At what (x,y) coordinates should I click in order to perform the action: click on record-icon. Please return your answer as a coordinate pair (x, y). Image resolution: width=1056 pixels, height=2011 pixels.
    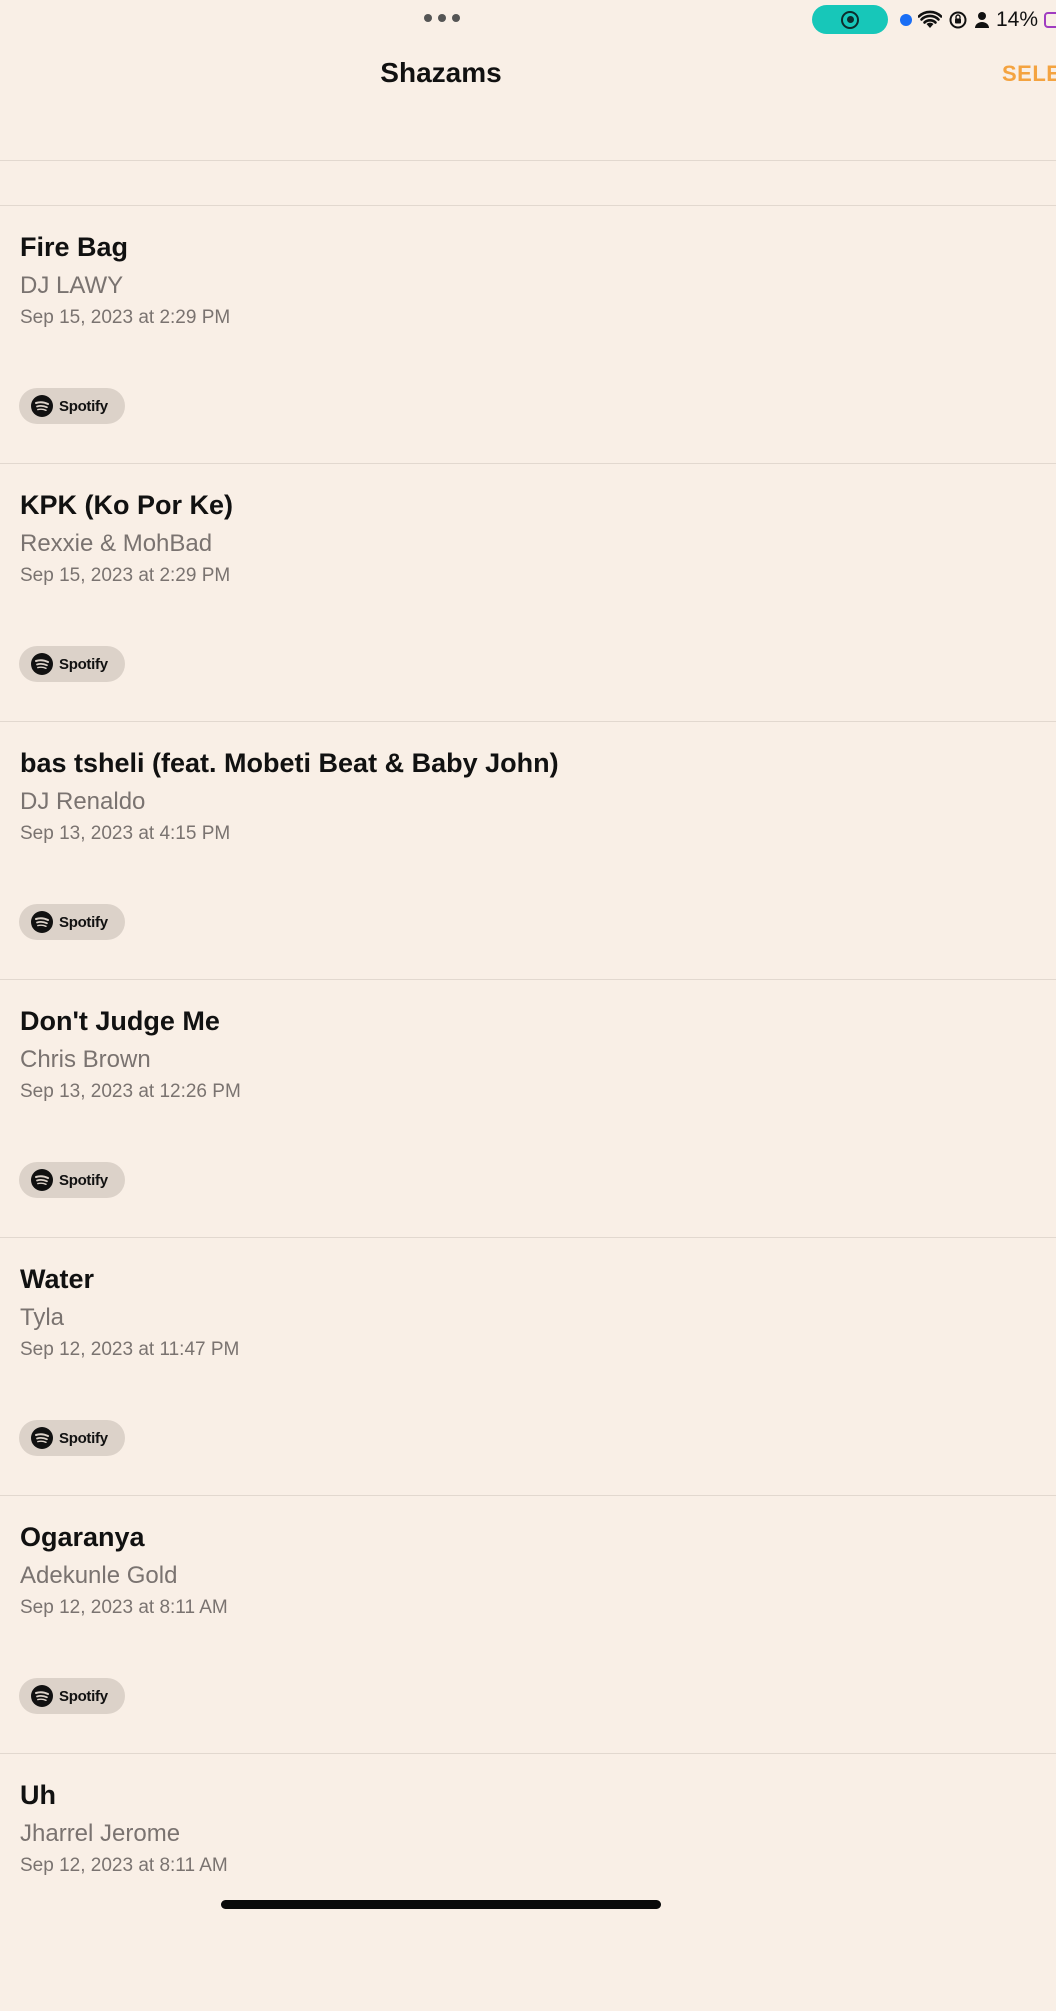
    Looking at the image, I should click on (850, 19).